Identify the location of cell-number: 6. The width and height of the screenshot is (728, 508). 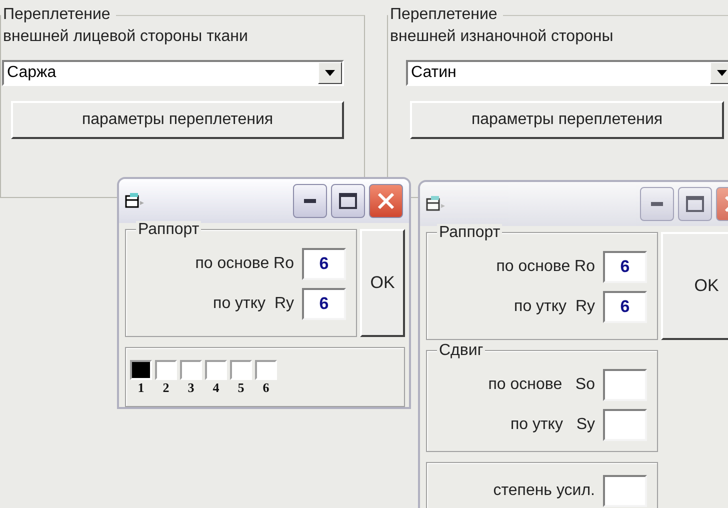
(266, 388).